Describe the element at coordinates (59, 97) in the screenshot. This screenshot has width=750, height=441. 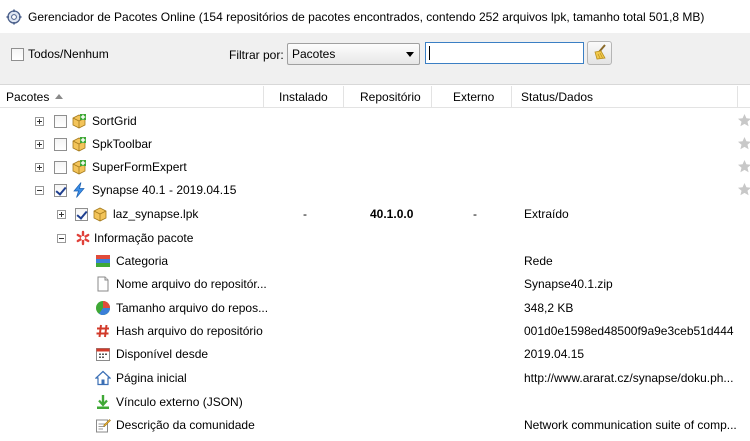
I see `sort-ascending-icon` at that location.